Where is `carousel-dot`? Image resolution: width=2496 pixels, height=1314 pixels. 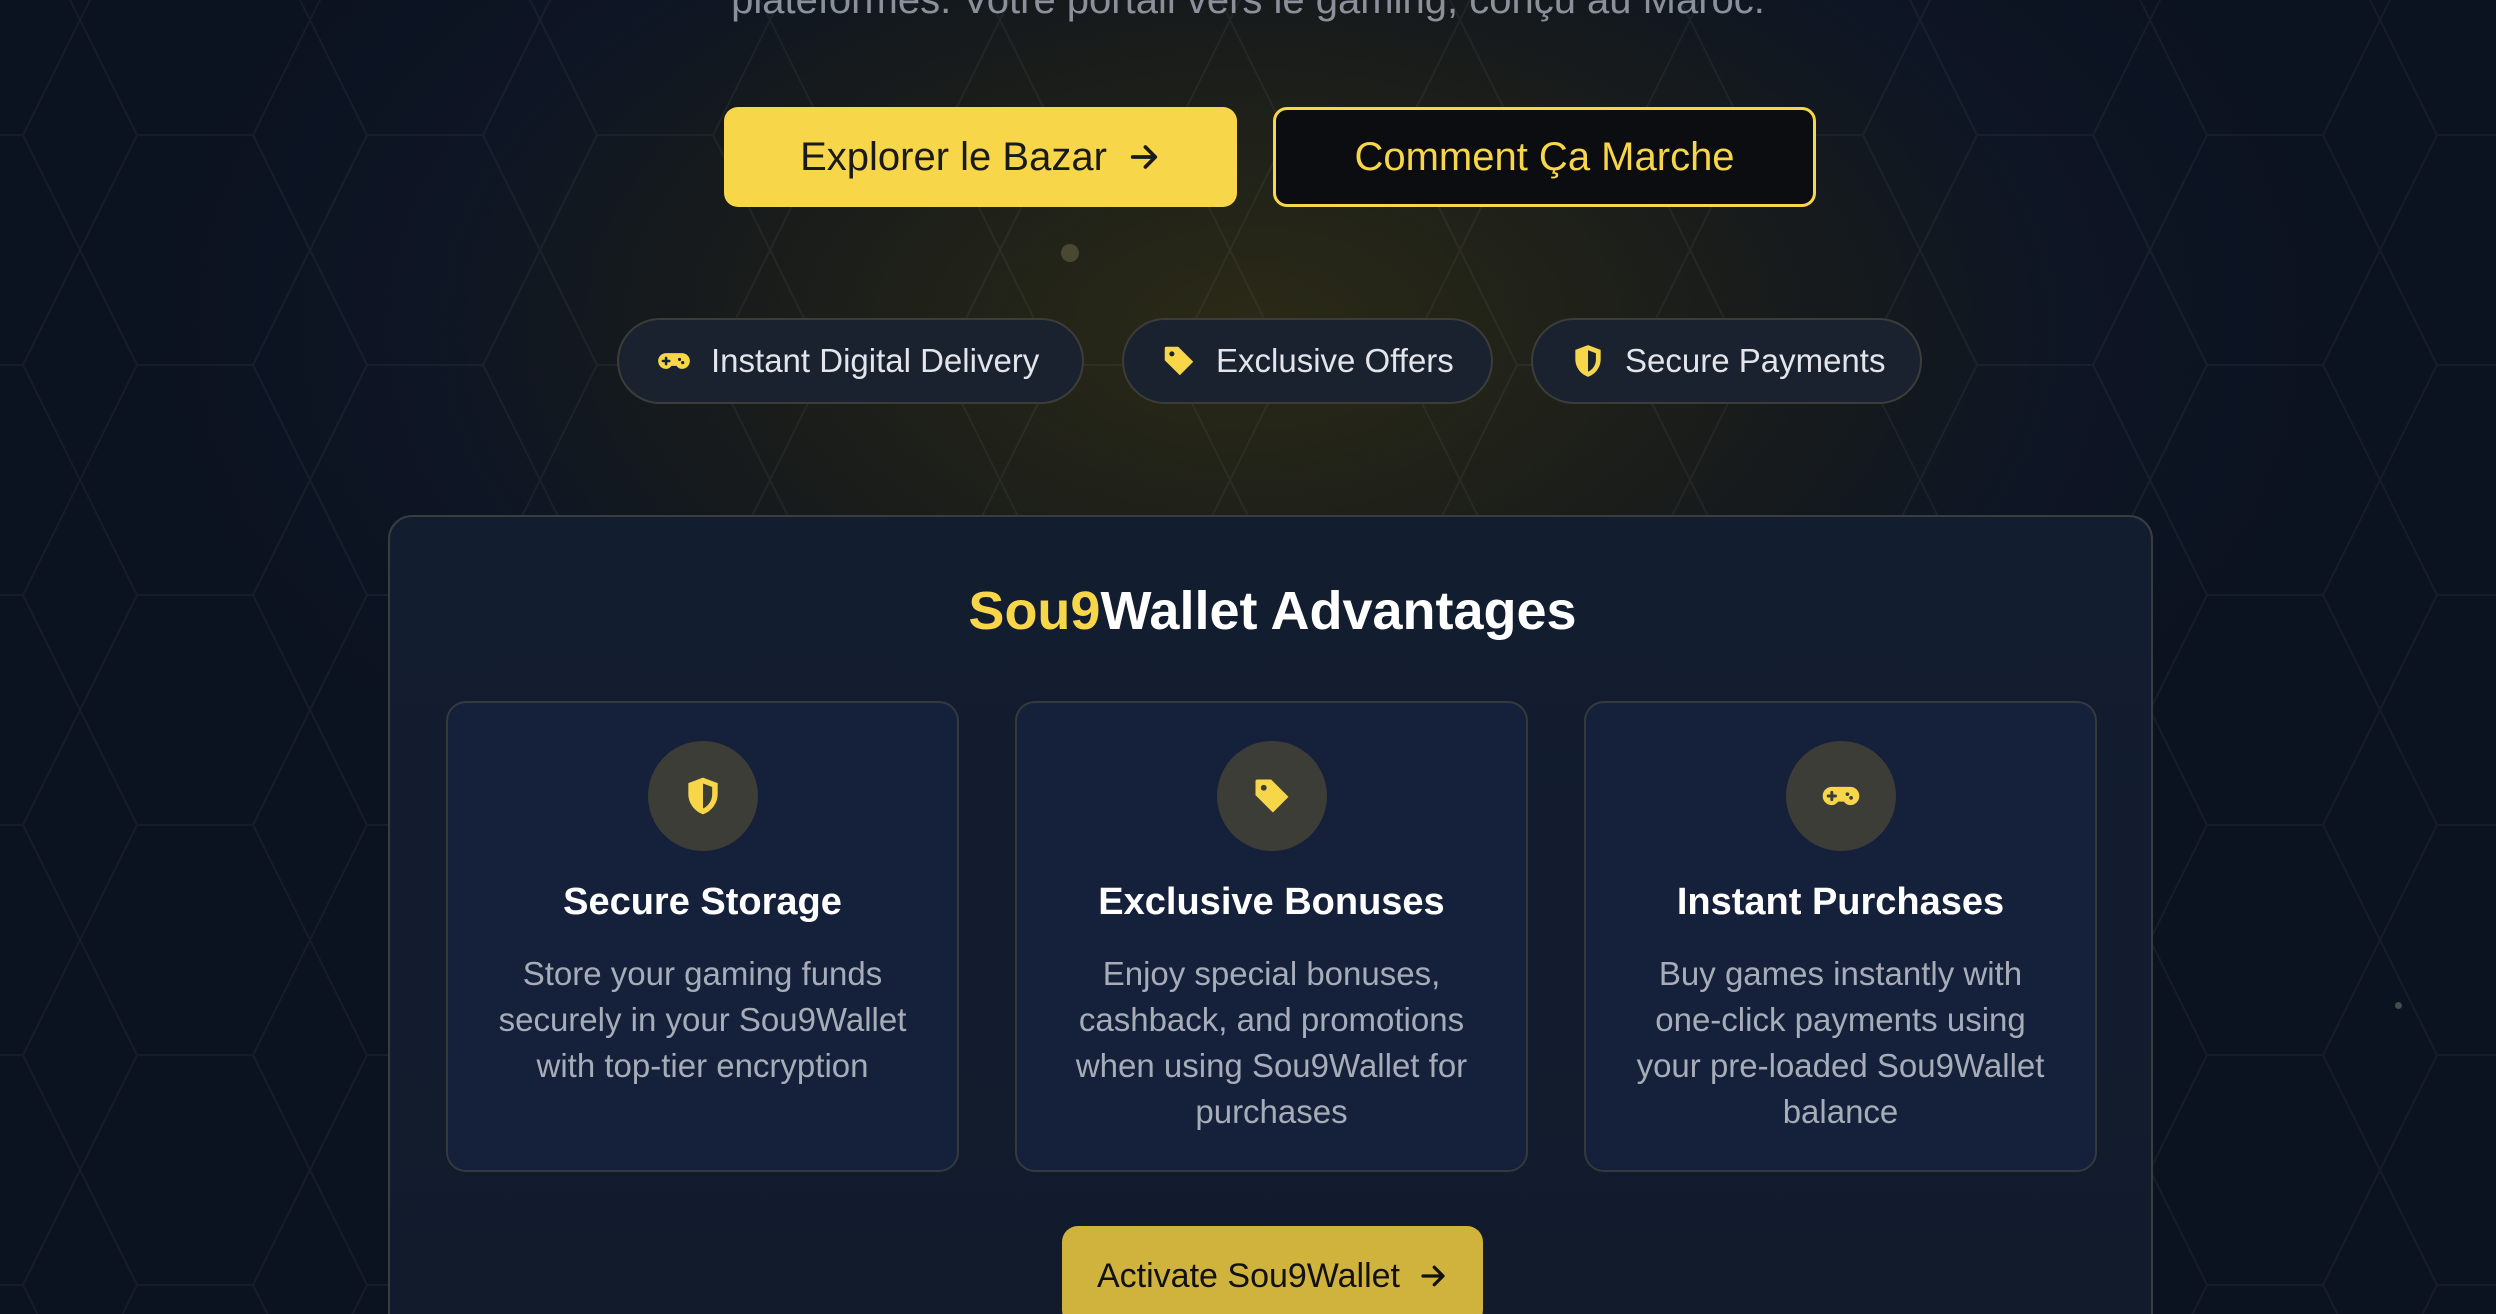
carousel-dot is located at coordinates (1070, 253).